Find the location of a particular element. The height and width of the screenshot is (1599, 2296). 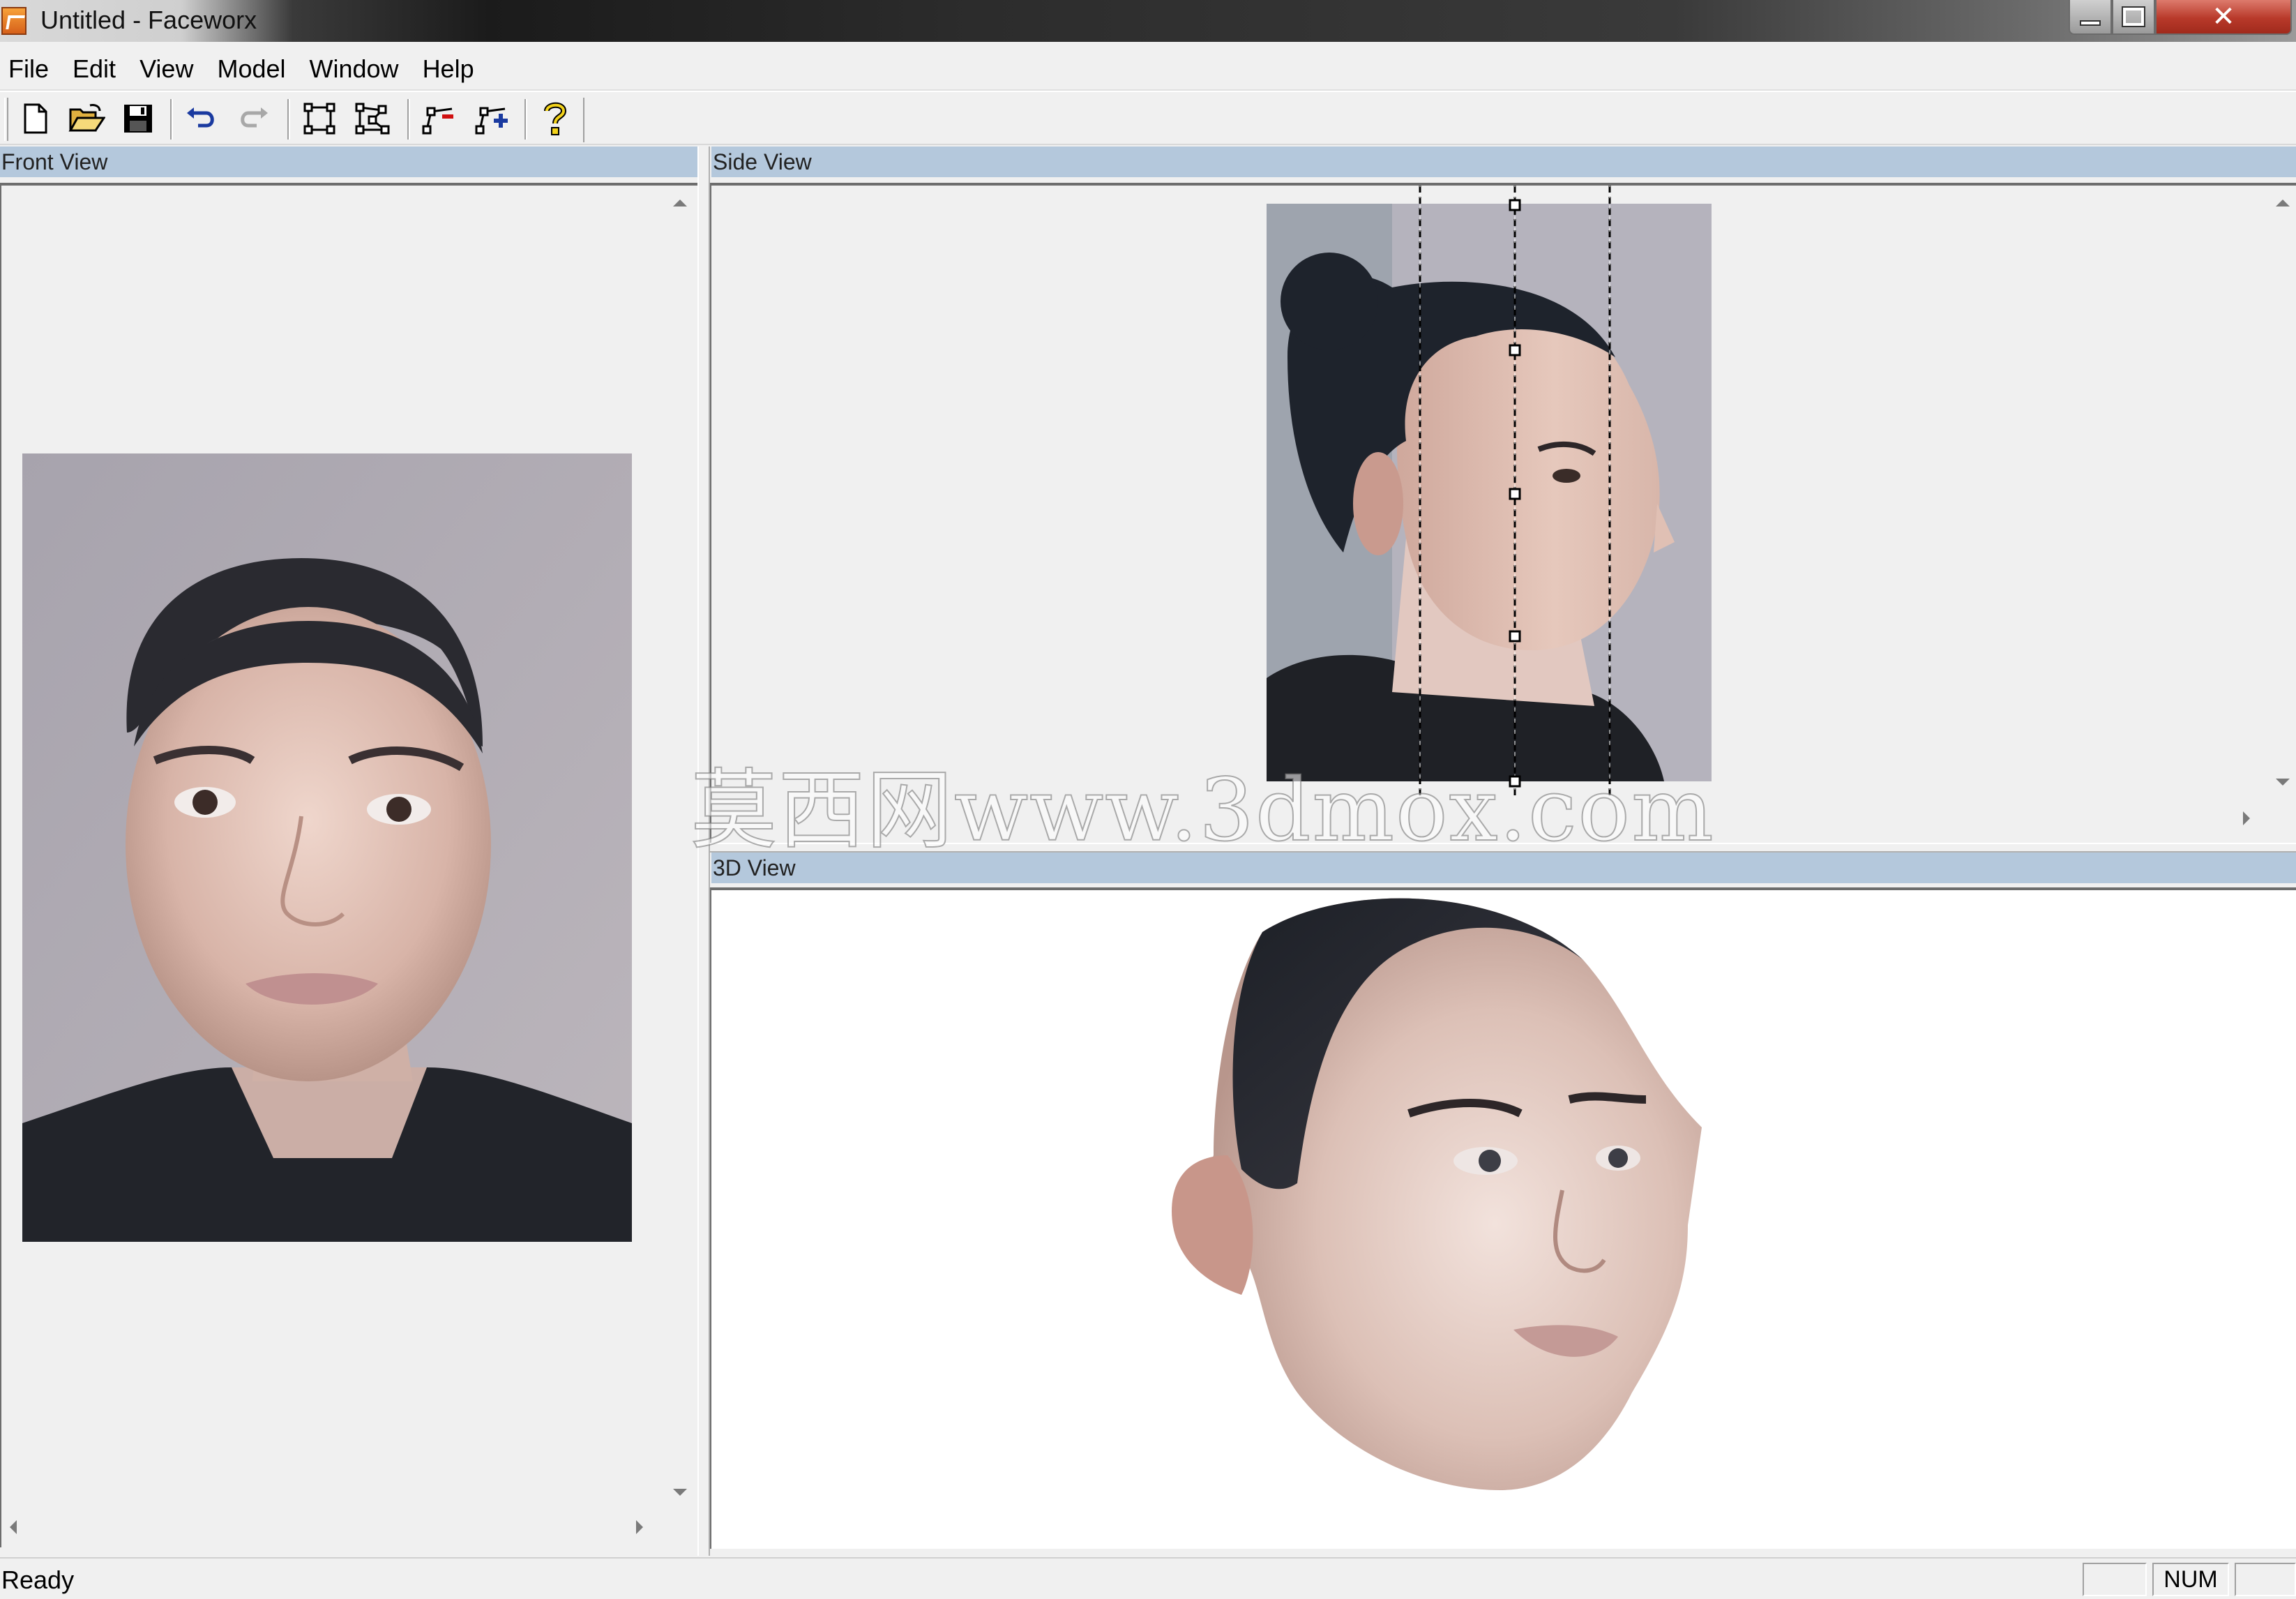

open-button is located at coordinates (86, 119).